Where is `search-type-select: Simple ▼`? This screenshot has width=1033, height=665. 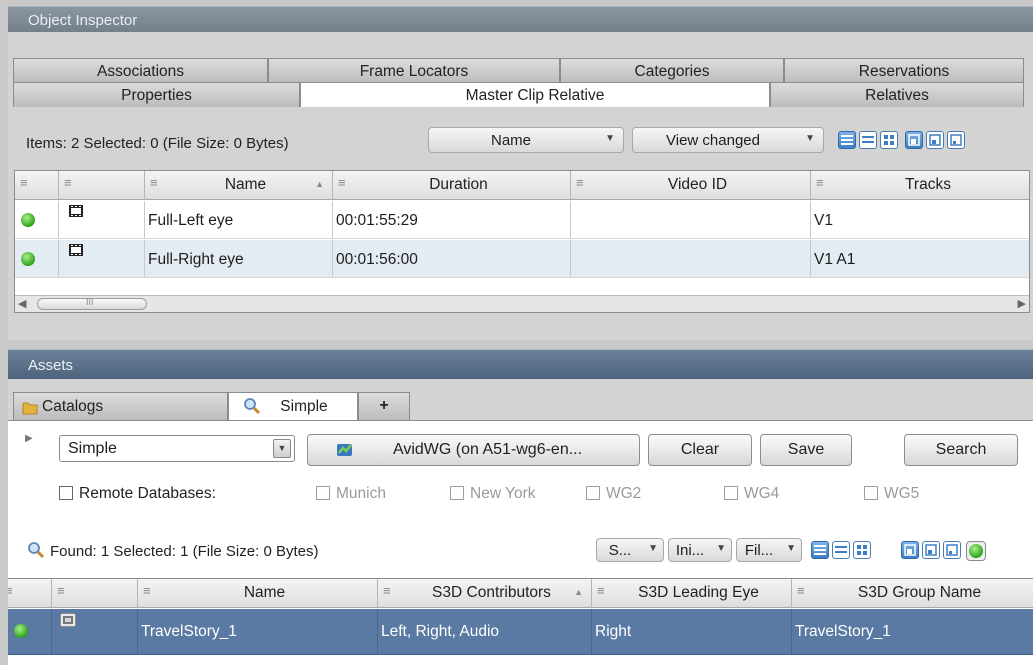 search-type-select: Simple ▼ is located at coordinates (177, 448).